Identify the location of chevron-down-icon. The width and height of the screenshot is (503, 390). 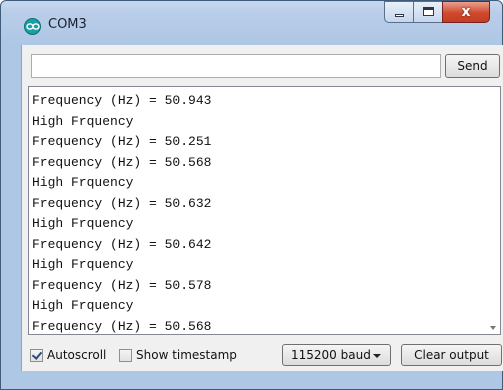
(377, 356).